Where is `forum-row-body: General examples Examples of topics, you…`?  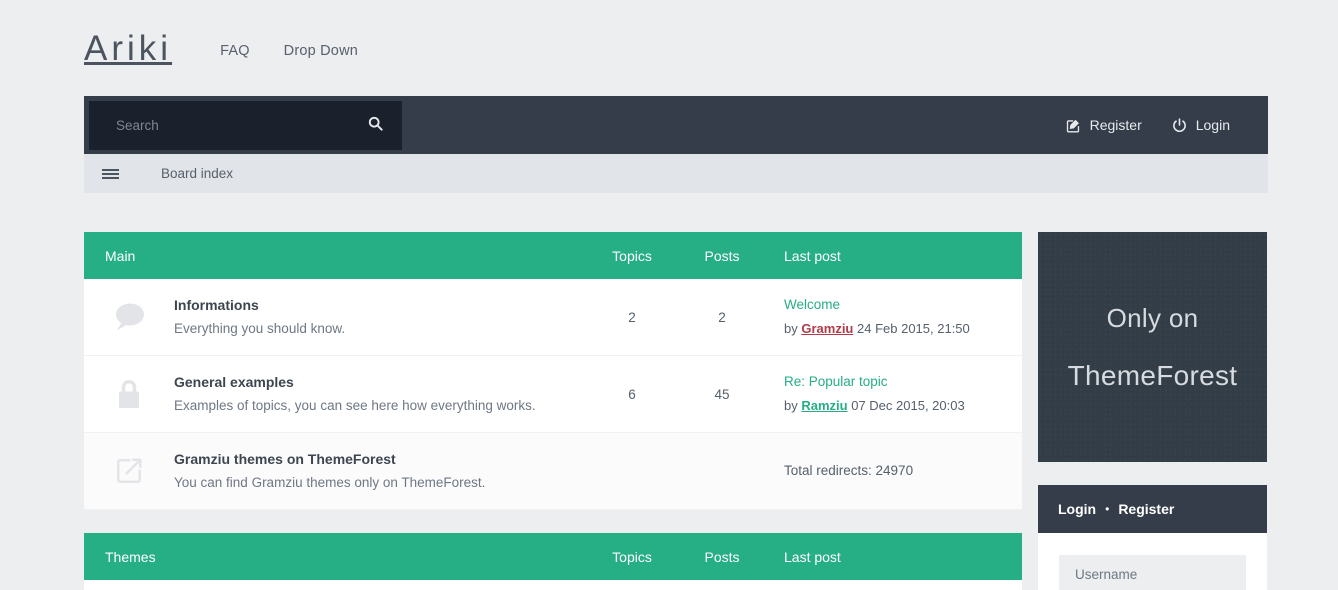
forum-row-body: General examples Examples of topics, you… is located at coordinates (380, 394).